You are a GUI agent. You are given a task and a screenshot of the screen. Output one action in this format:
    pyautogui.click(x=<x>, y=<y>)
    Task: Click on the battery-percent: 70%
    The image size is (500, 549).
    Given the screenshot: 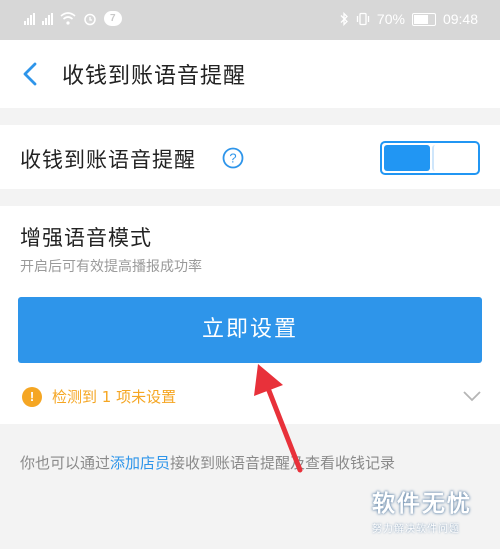 What is the action you would take?
    pyautogui.click(x=390, y=19)
    